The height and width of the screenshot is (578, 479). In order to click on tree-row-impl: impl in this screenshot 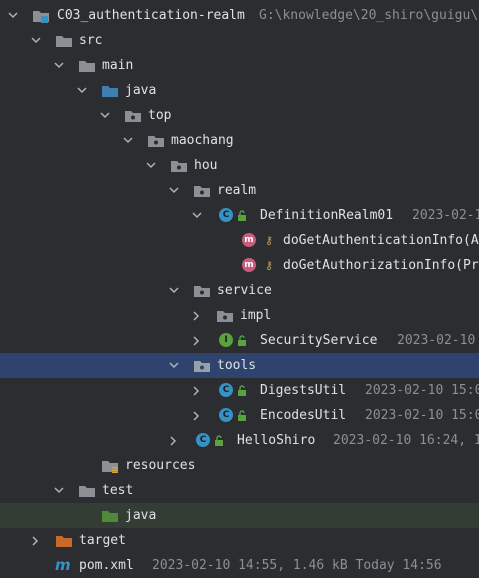, I will do `click(239, 315)`.